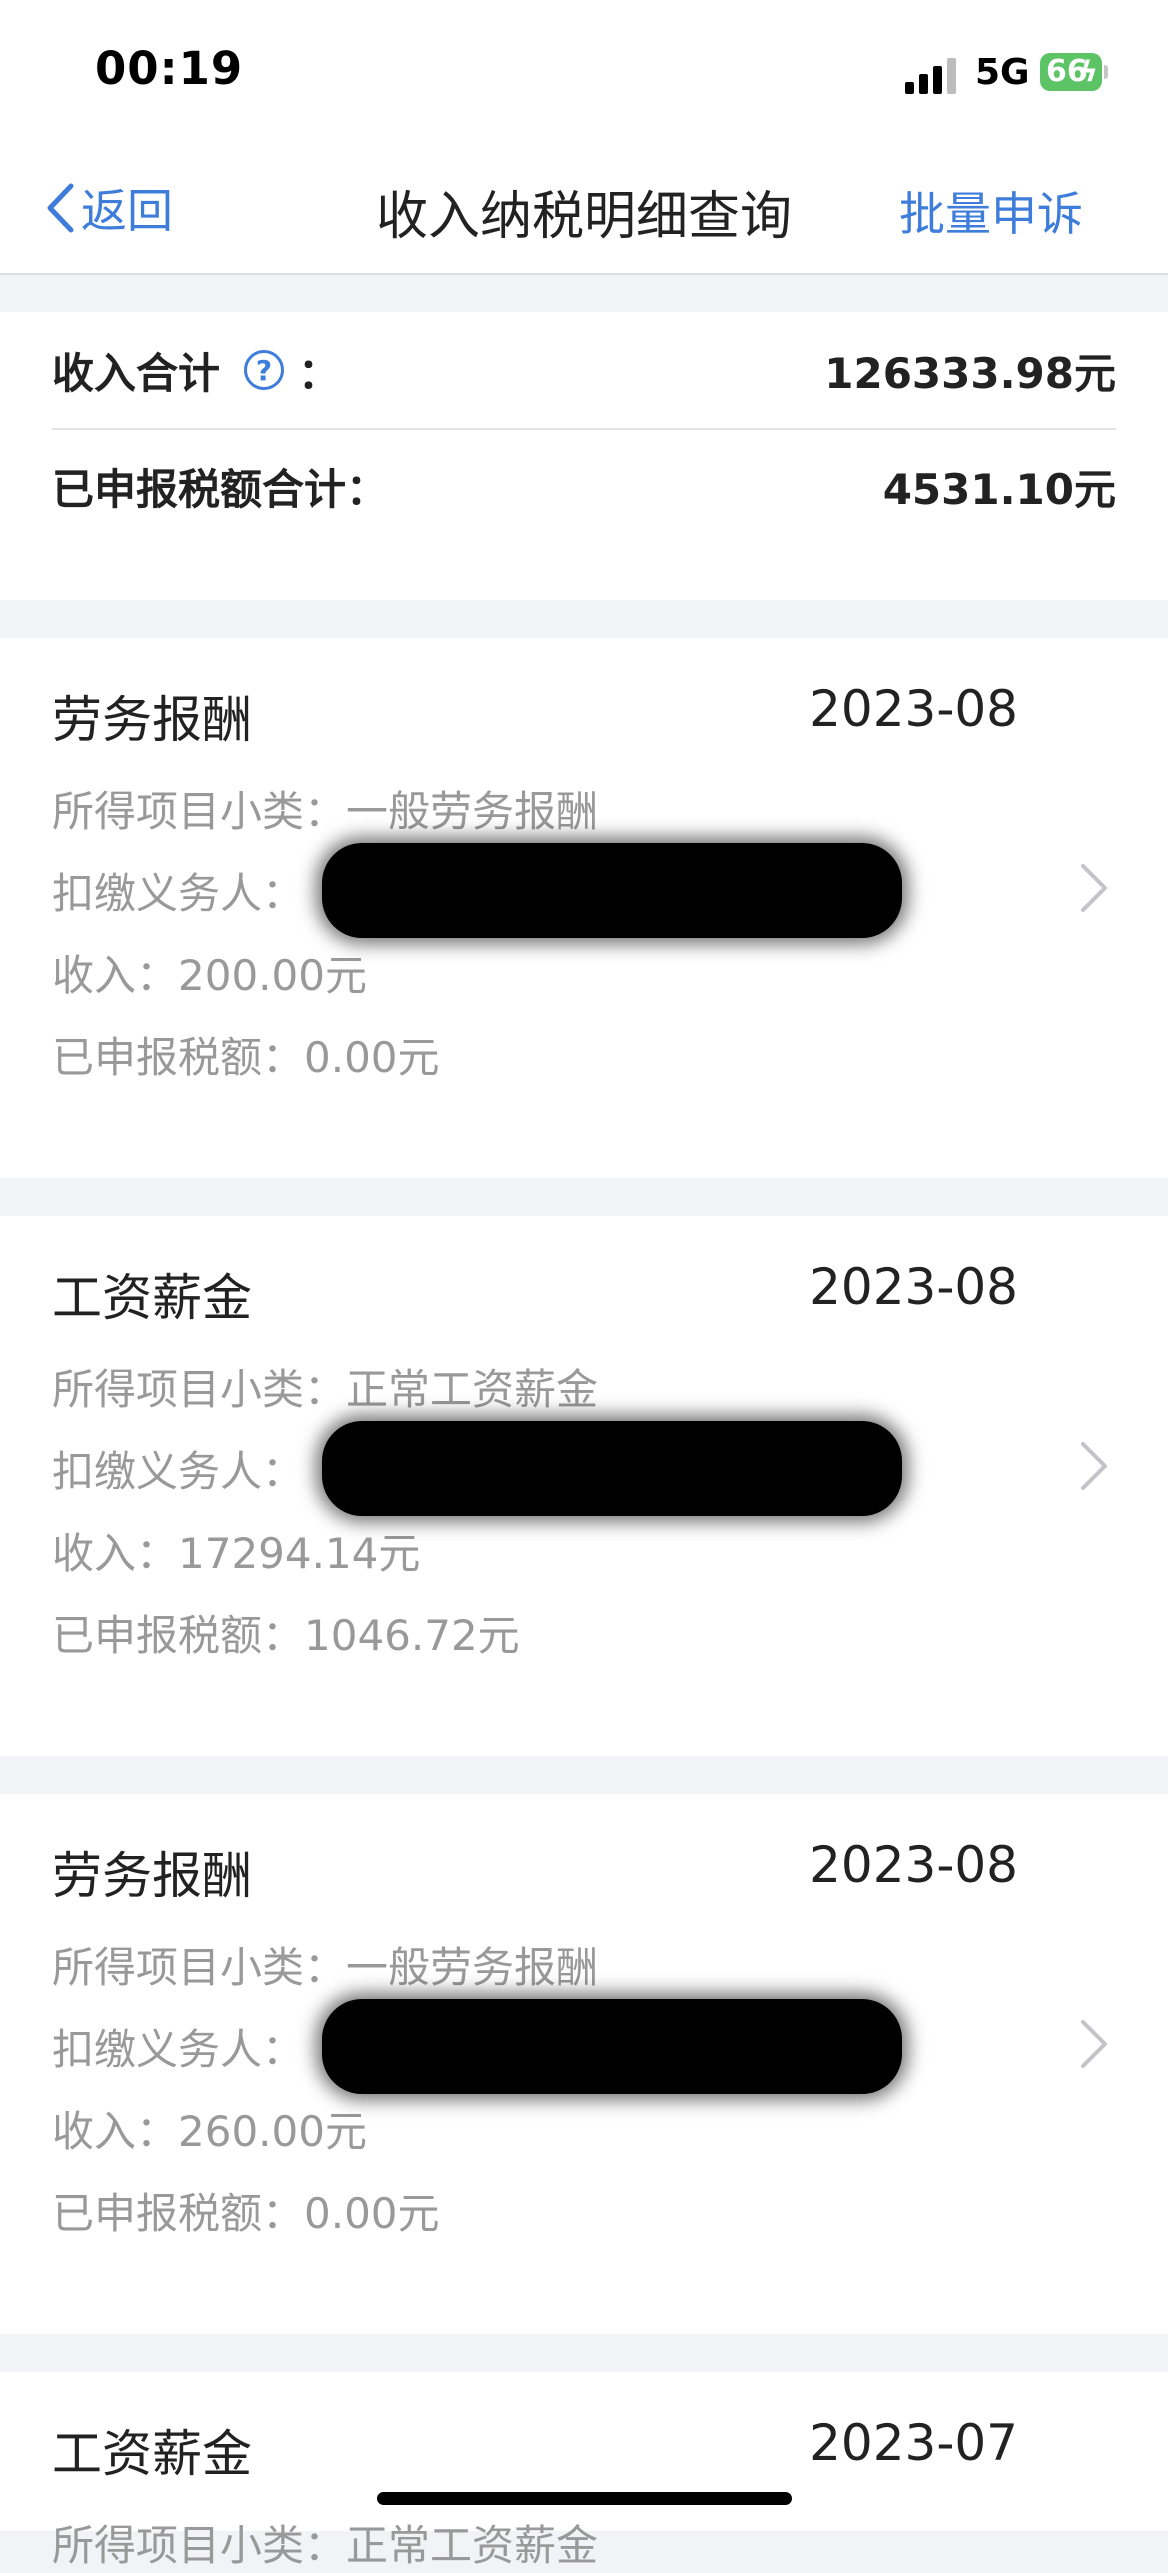  What do you see at coordinates (1002, 72) in the screenshot?
I see `network-type: 5G` at bounding box center [1002, 72].